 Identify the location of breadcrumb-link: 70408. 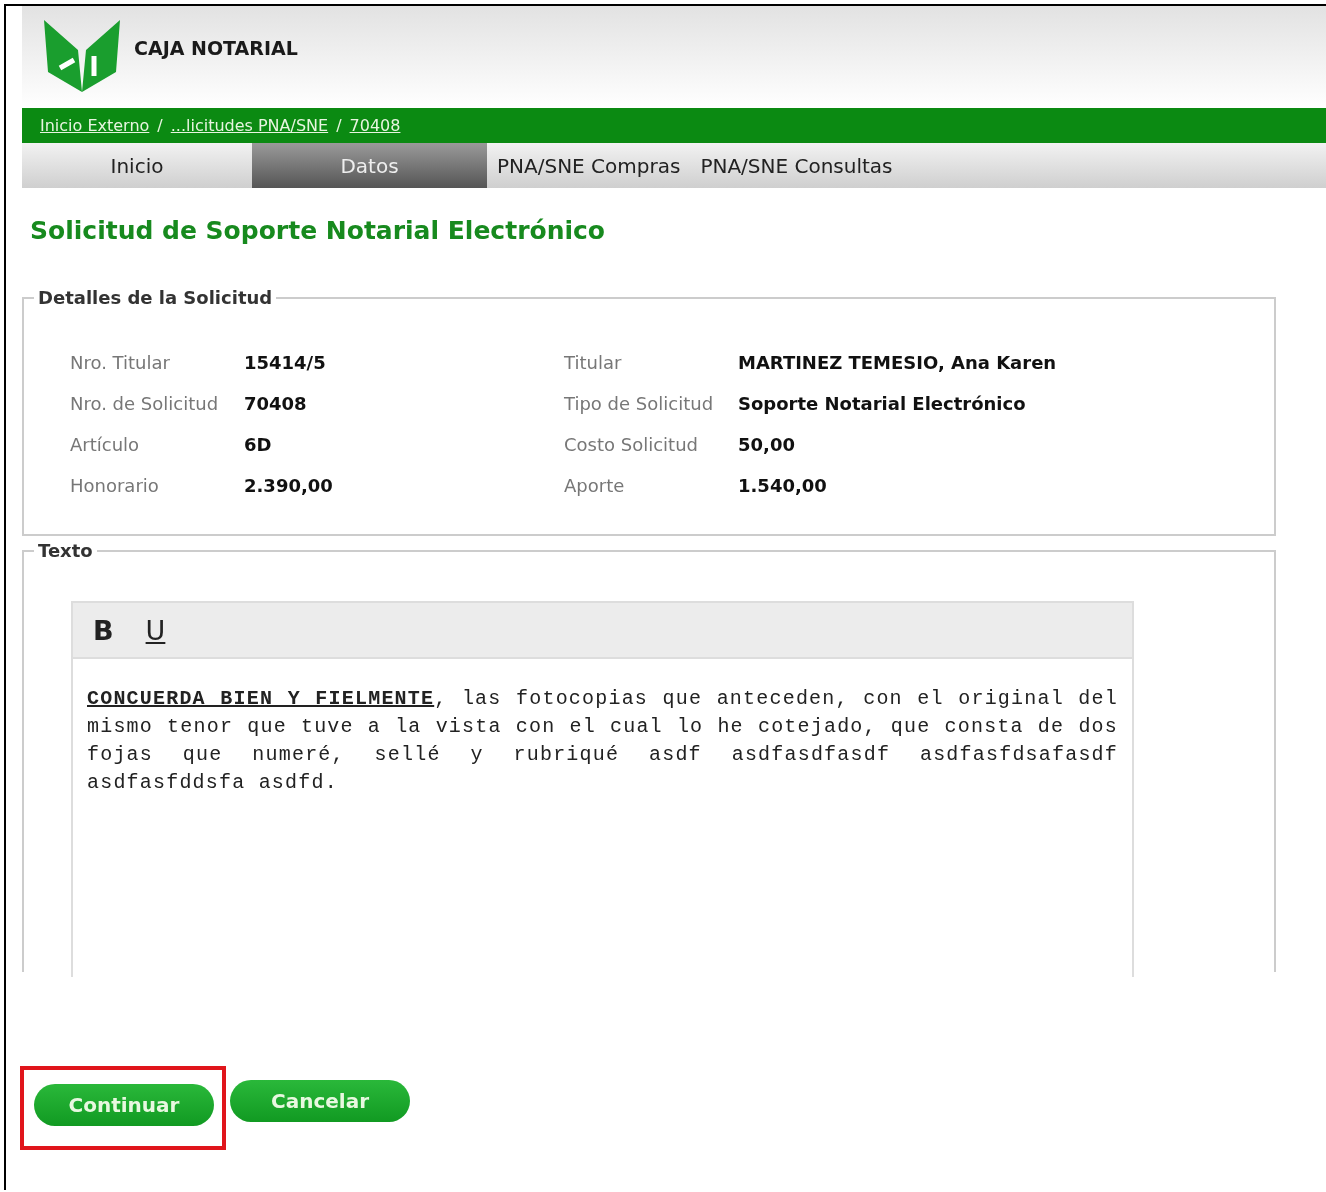
(375, 125).